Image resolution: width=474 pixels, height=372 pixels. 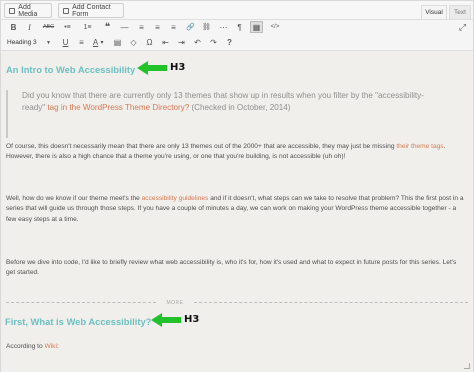 I want to click on text-color-dropdown-icon: ▾, so click(x=102, y=42).